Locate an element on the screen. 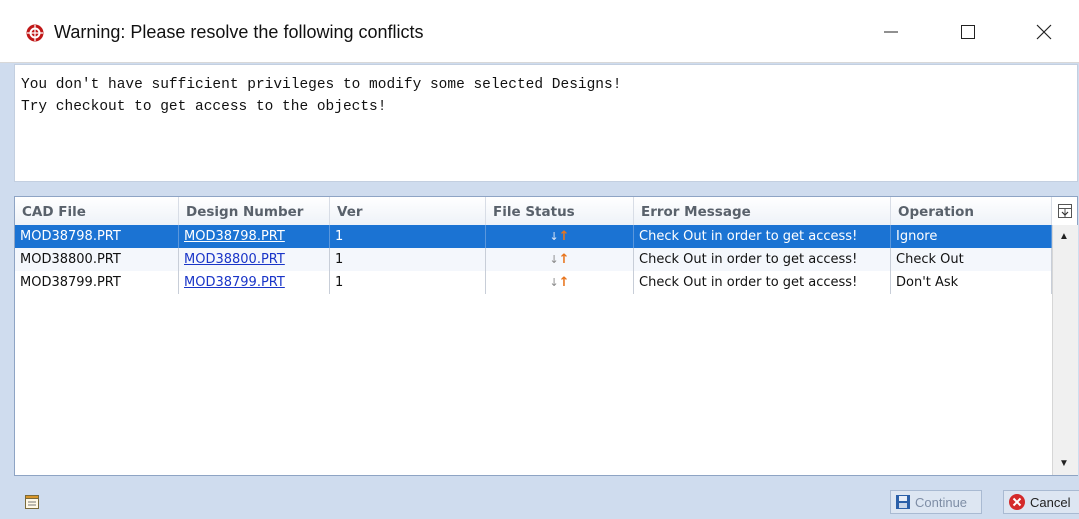  operation-cell: Don't Ask is located at coordinates (971, 282).